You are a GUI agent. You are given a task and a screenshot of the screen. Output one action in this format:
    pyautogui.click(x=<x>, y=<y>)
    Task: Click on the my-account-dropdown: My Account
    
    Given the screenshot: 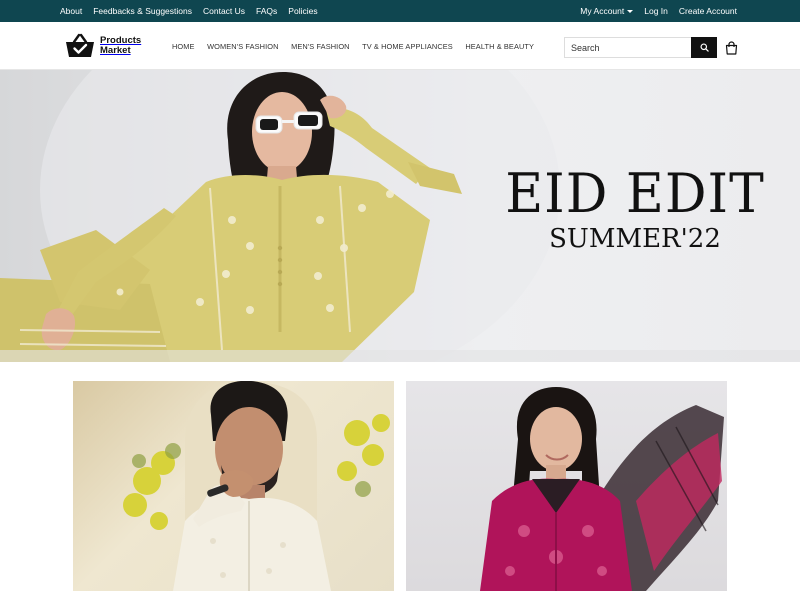 What is the action you would take?
    pyautogui.click(x=607, y=11)
    